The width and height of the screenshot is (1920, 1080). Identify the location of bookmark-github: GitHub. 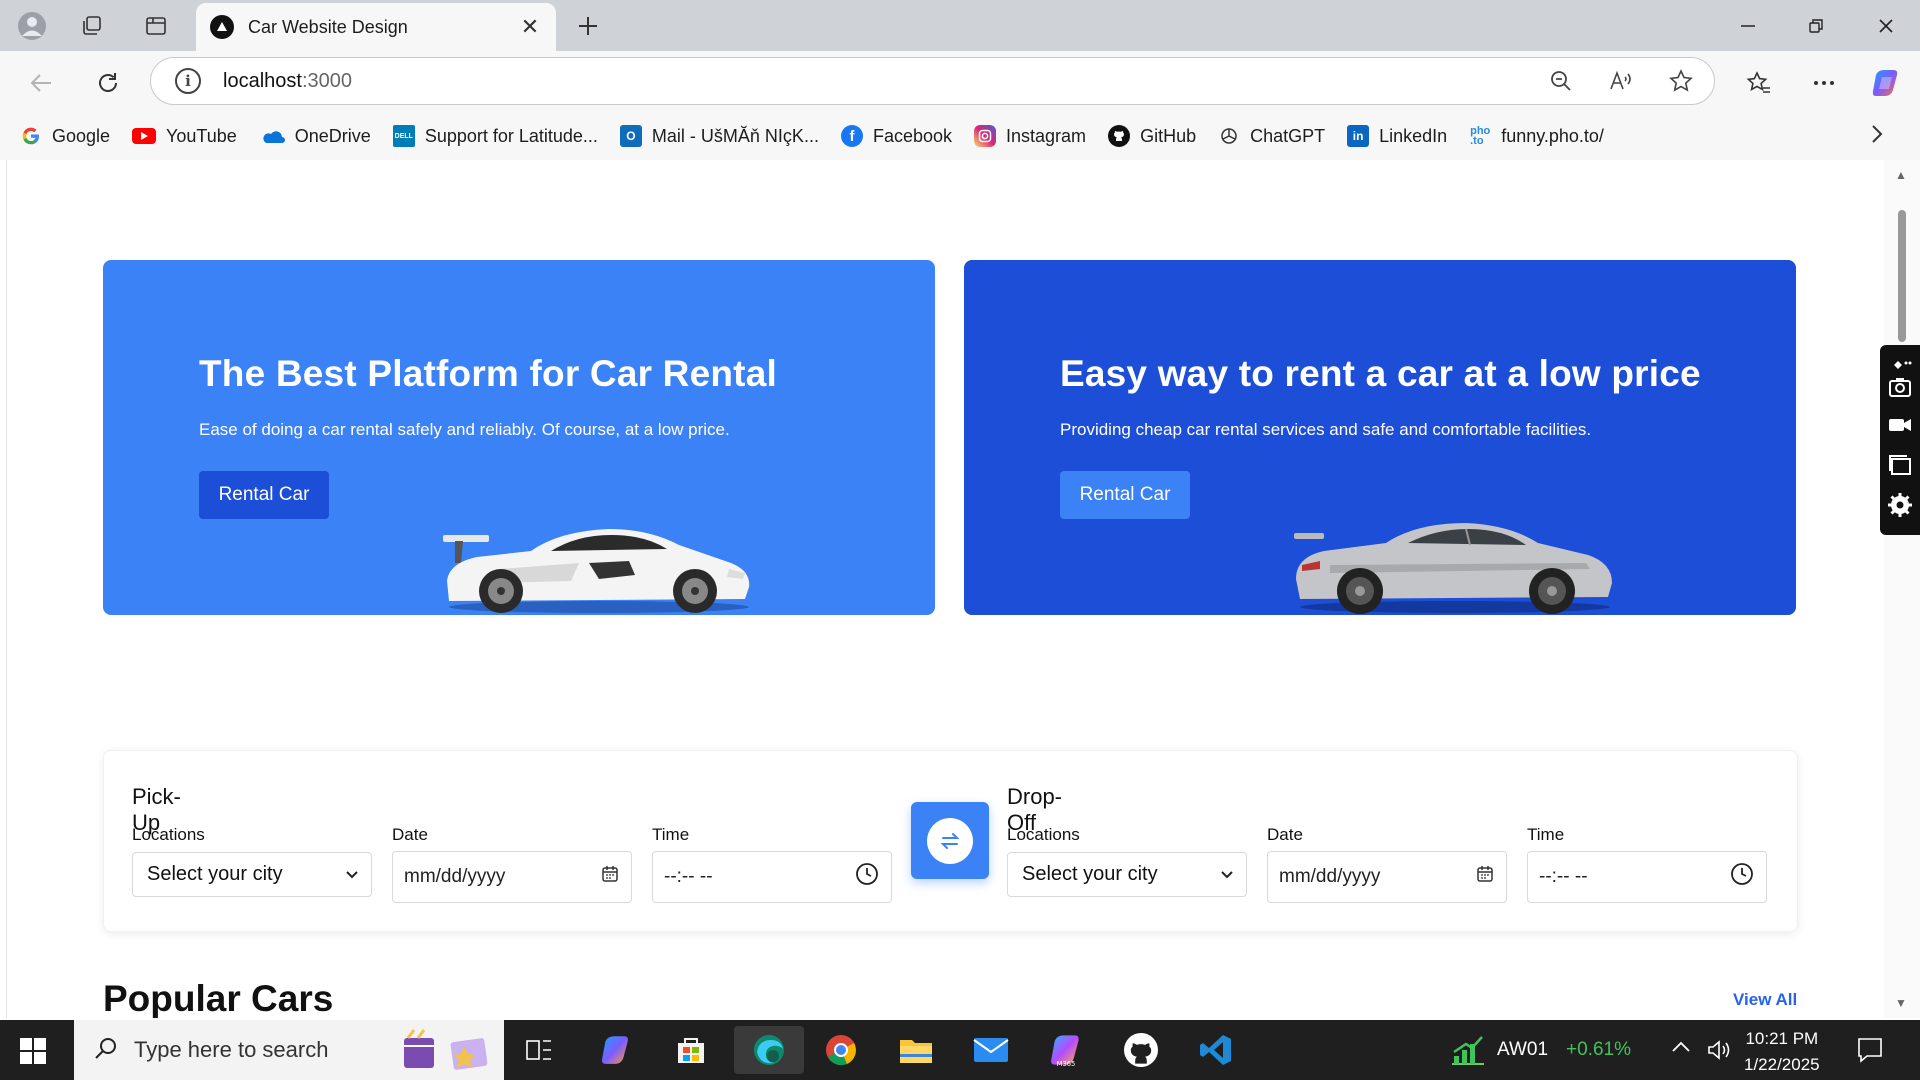
(1152, 136).